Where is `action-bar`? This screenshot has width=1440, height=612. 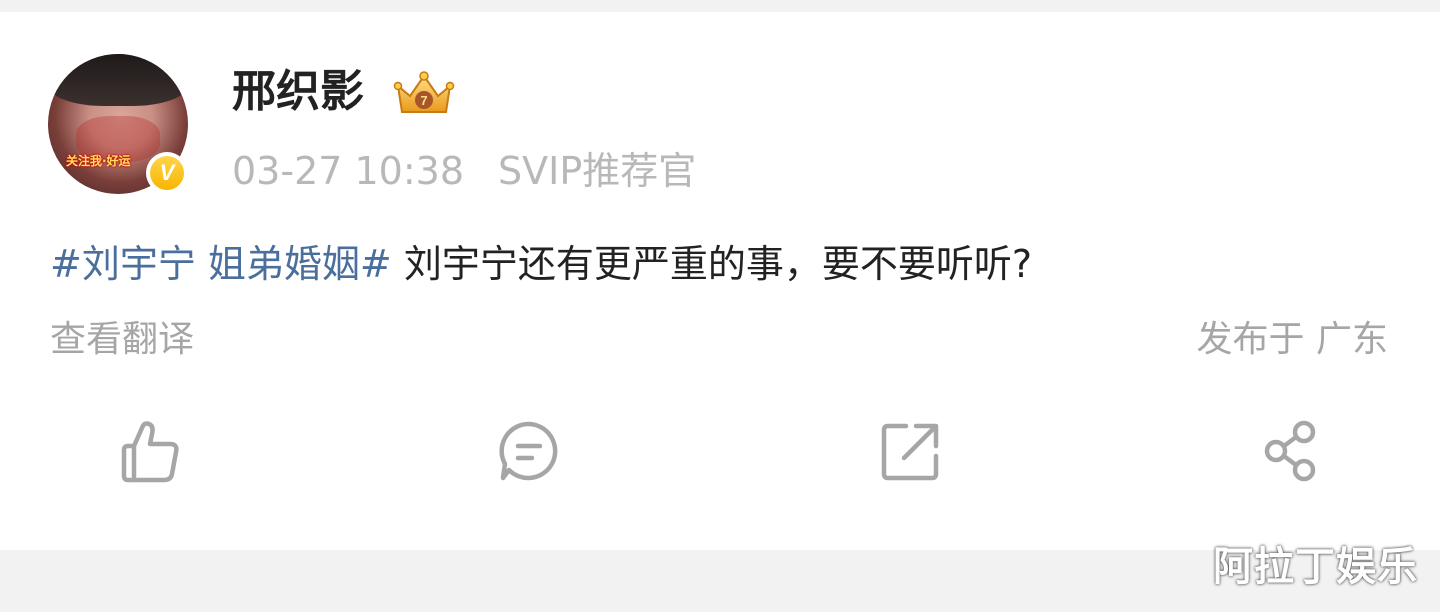 action-bar is located at coordinates (720, 459).